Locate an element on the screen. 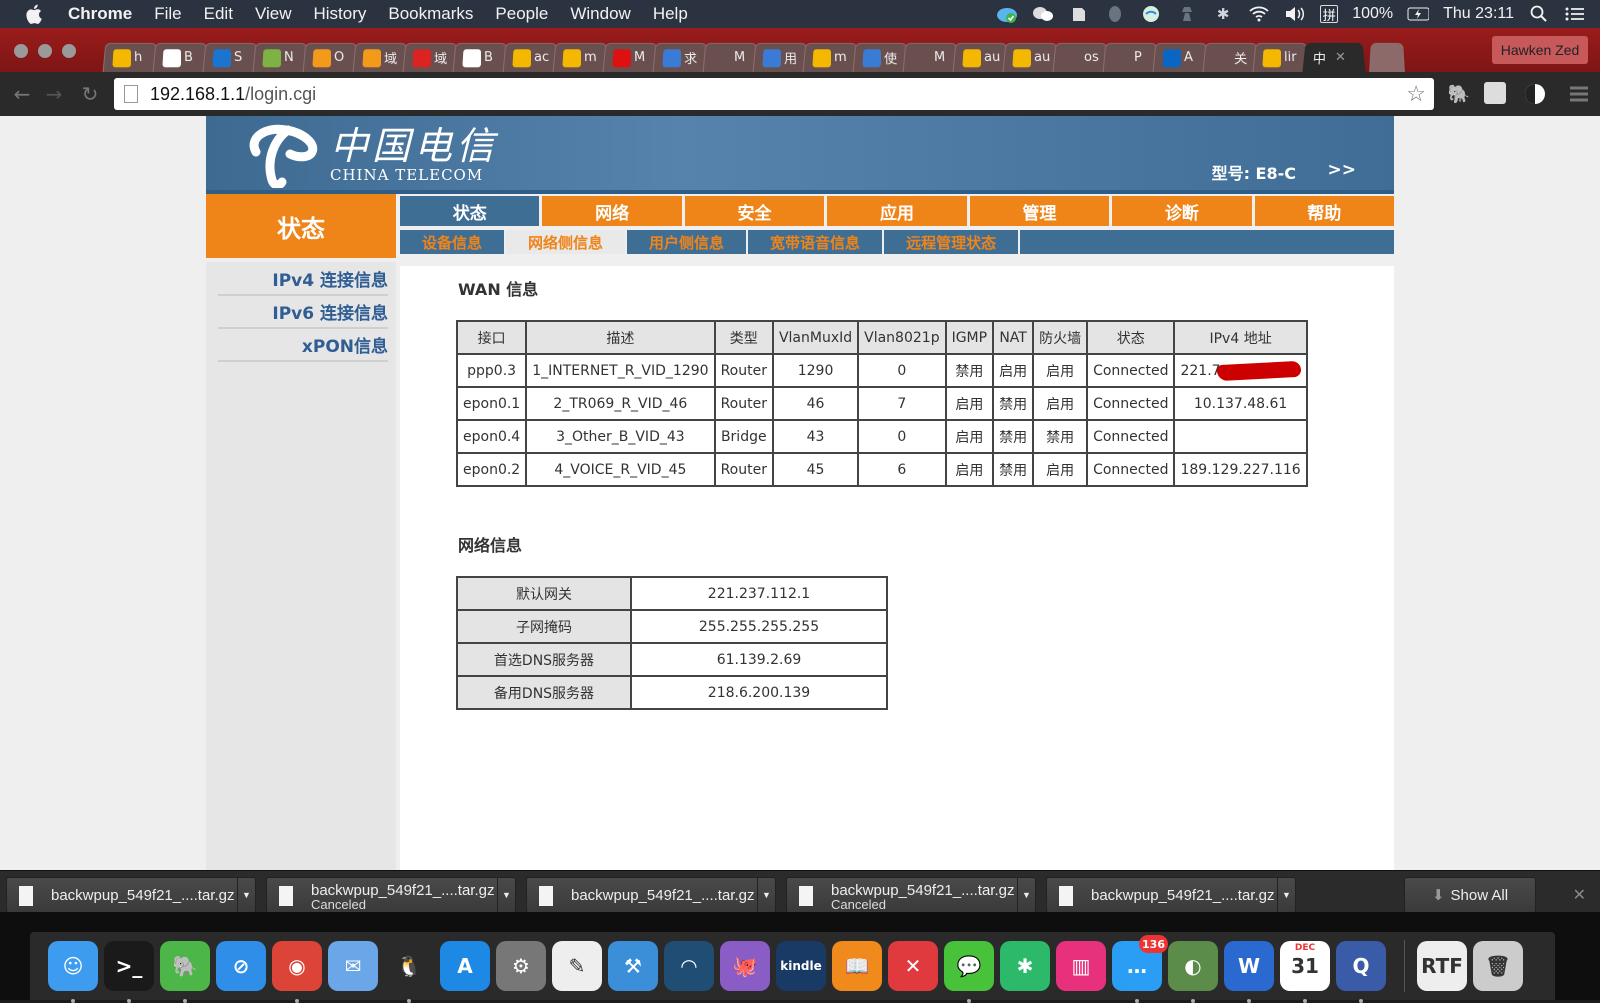 This screenshot has height=1003, width=1600. browser-tab: 求 is located at coordinates (681, 57).